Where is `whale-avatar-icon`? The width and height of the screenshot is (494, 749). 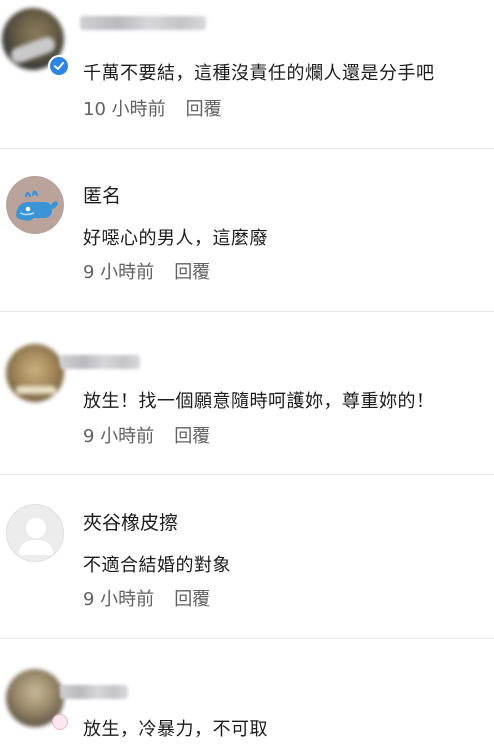
whale-avatar-icon is located at coordinates (35, 205).